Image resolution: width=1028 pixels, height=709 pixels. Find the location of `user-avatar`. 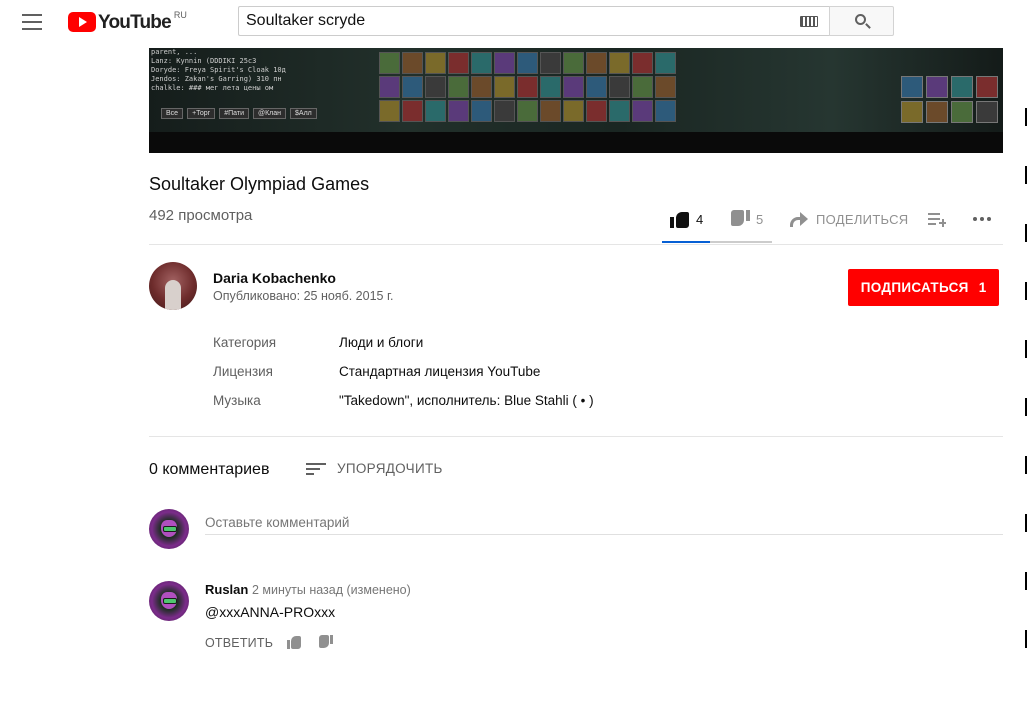

user-avatar is located at coordinates (169, 529).